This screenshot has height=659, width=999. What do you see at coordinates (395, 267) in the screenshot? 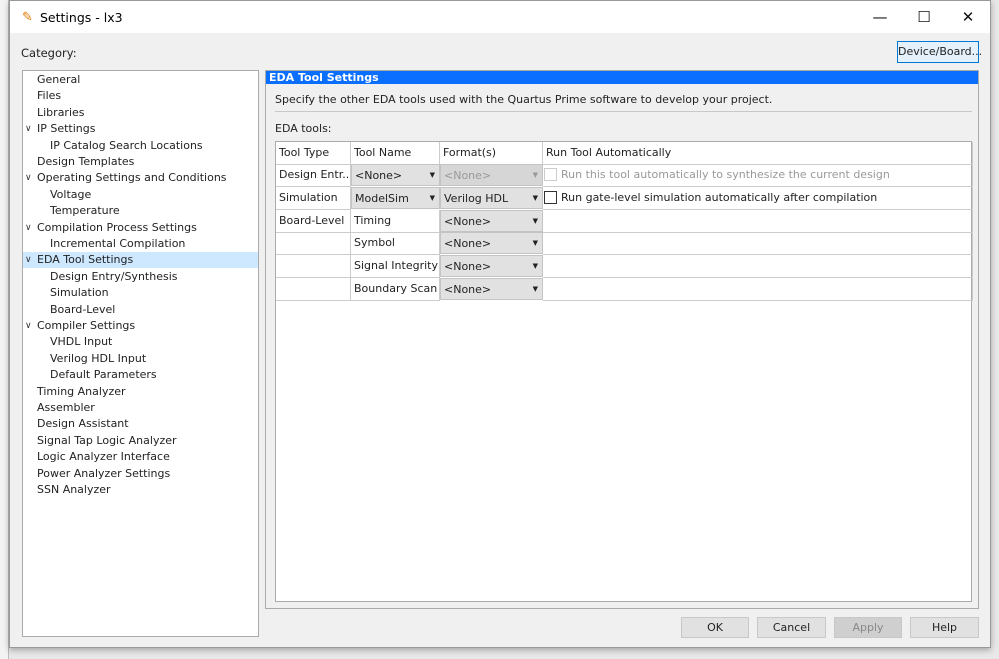
I see `tool-name-cell: Signal Integrity` at bounding box center [395, 267].